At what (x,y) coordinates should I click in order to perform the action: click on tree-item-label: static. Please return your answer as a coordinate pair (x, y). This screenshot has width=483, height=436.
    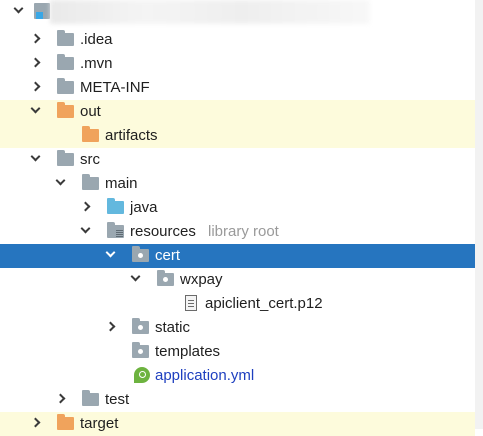
    Looking at the image, I should click on (173, 327).